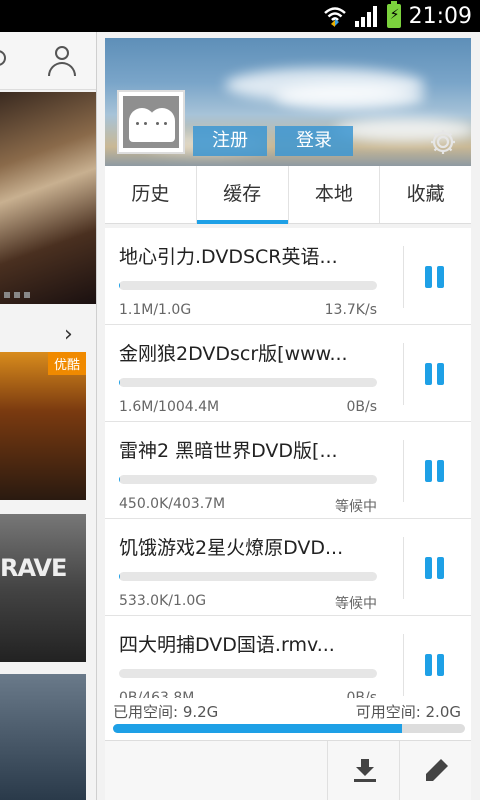  I want to click on movie-poster, so click(43, 737).